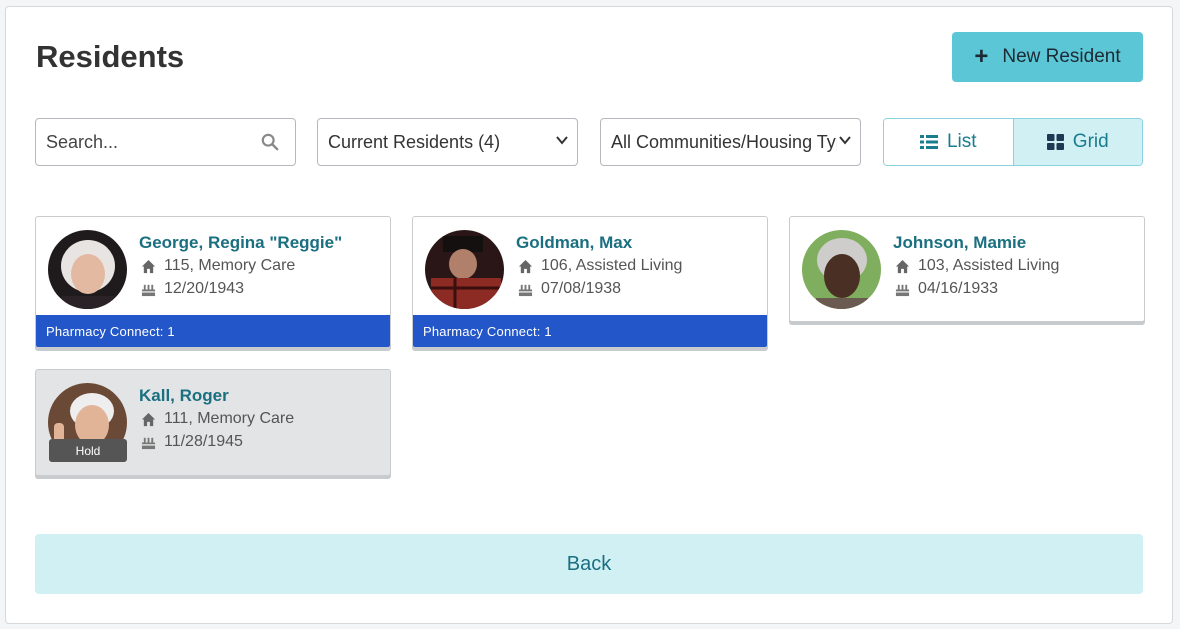 The height and width of the screenshot is (629, 1180). I want to click on unit-text: 111, Memory Care, so click(229, 418).